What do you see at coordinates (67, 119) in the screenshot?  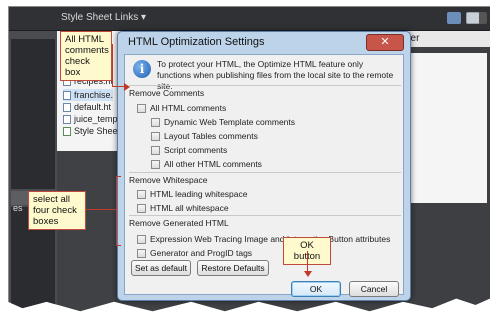 I see `template-file-icon` at bounding box center [67, 119].